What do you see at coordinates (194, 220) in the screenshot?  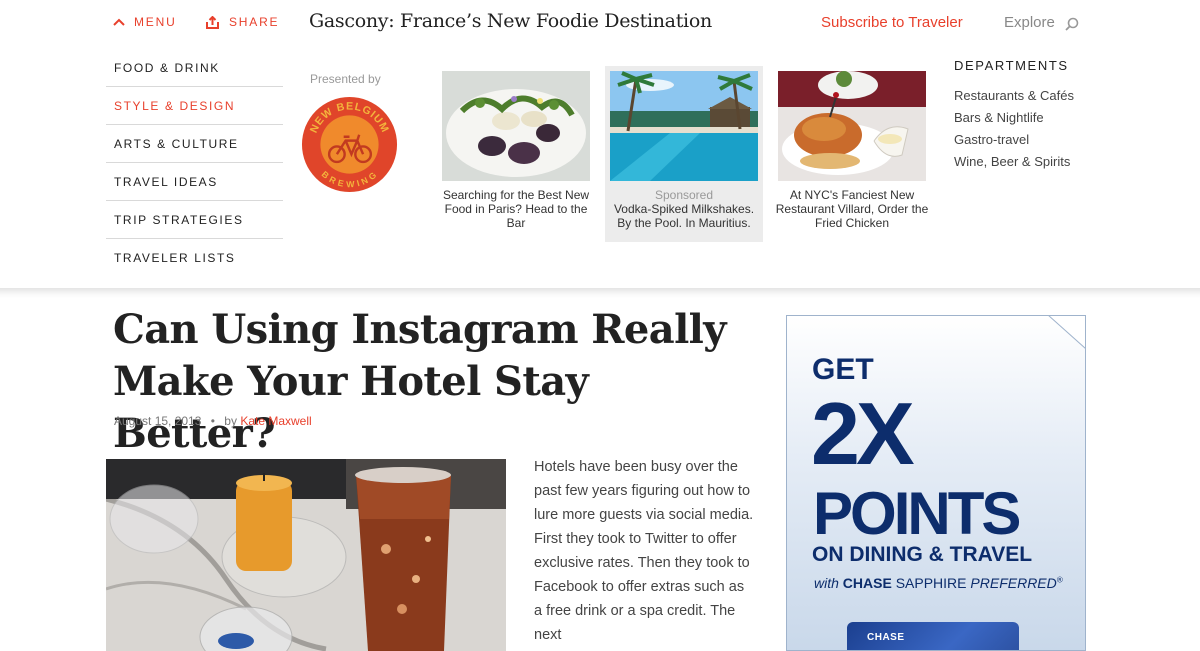 I see `category-trip-strategies: TRIP STRATEGIES` at bounding box center [194, 220].